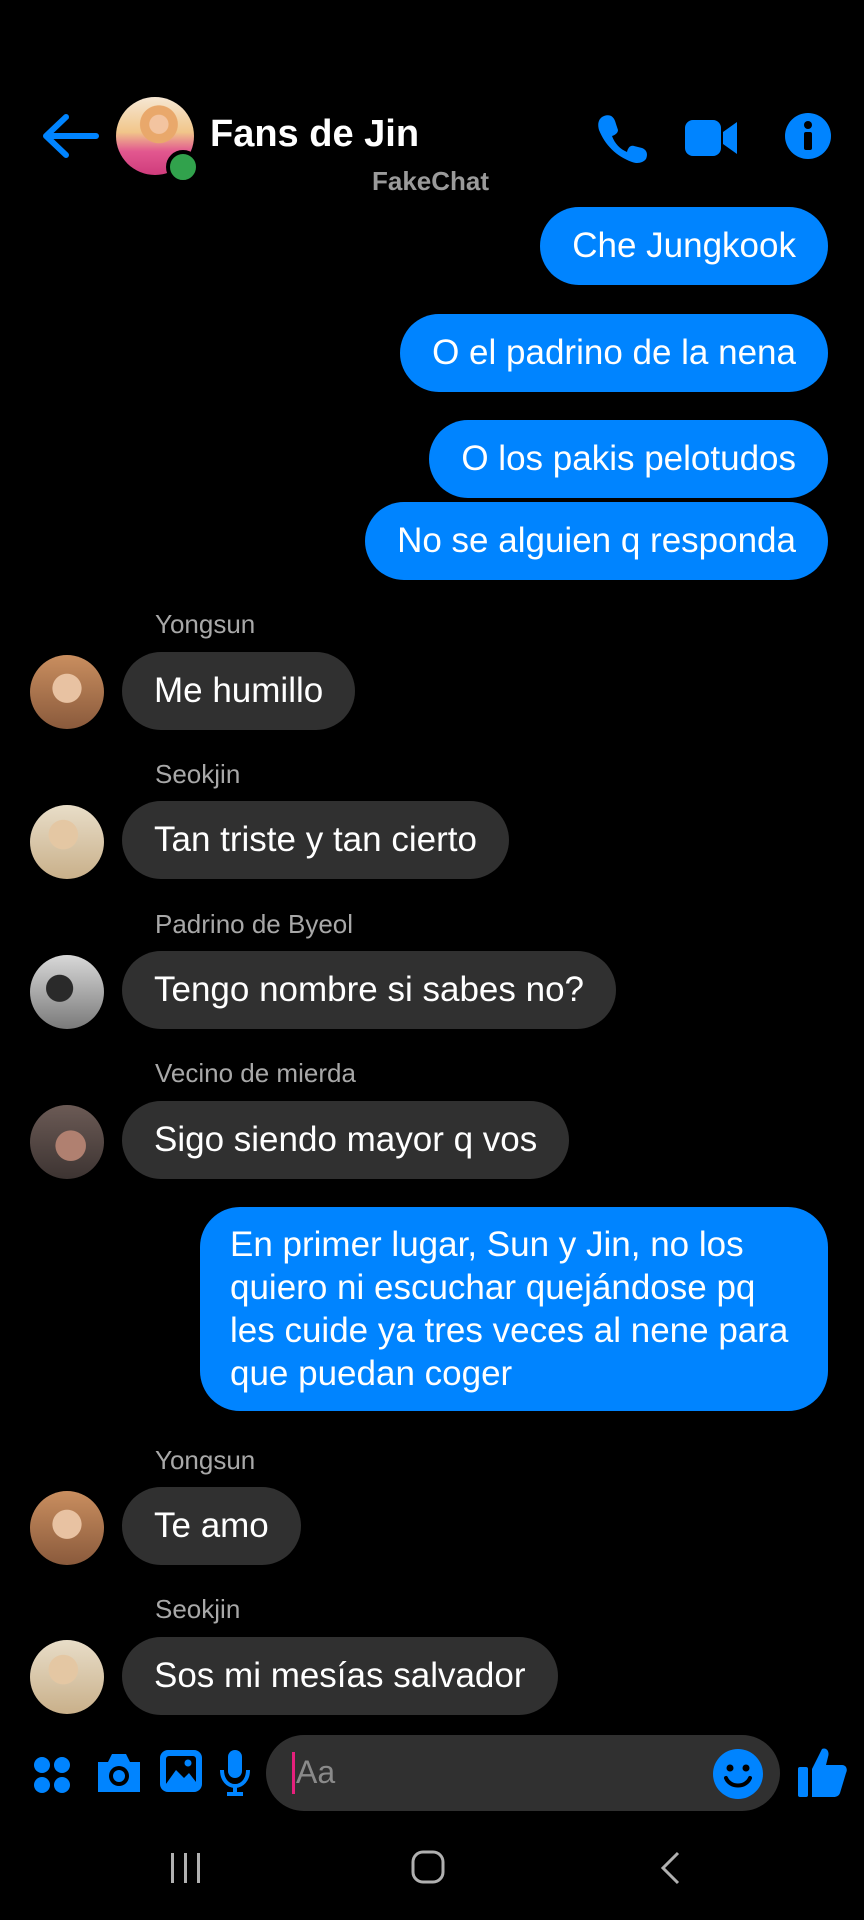  Describe the element at coordinates (186, 1868) in the screenshot. I see `recent-apps-icon` at that location.